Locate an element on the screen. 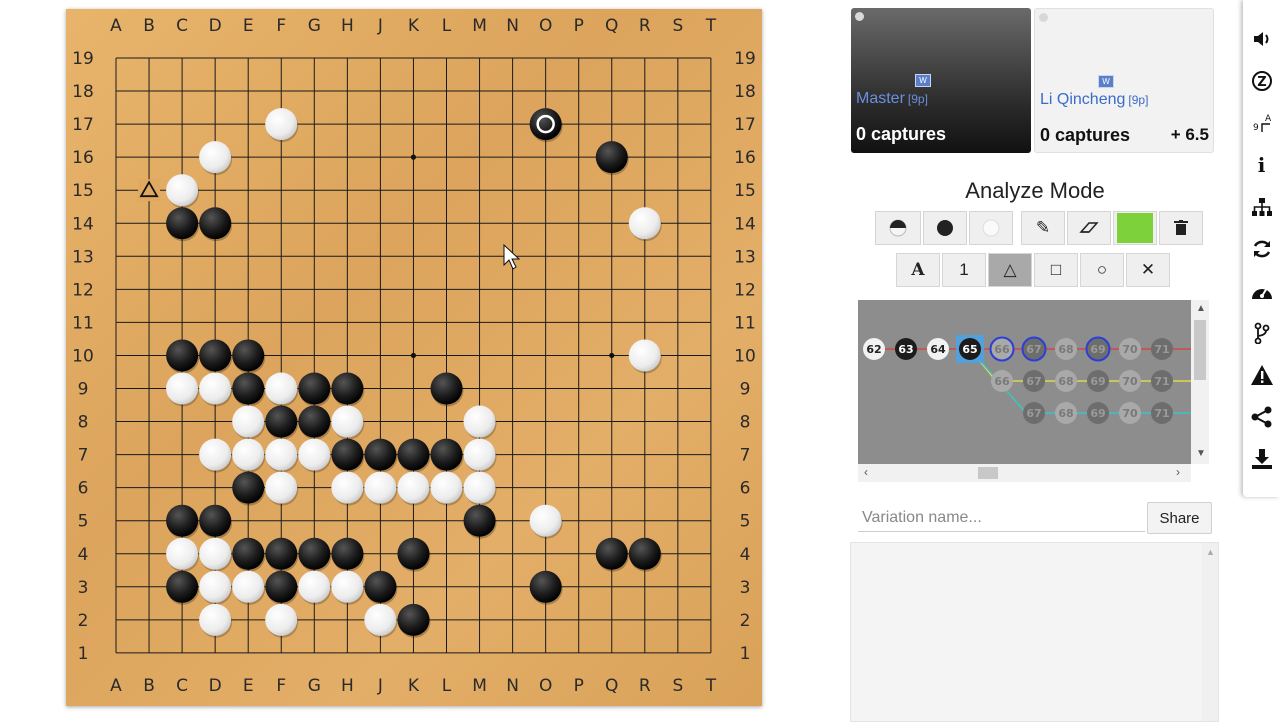  color-swatch is located at coordinates (1135, 228).